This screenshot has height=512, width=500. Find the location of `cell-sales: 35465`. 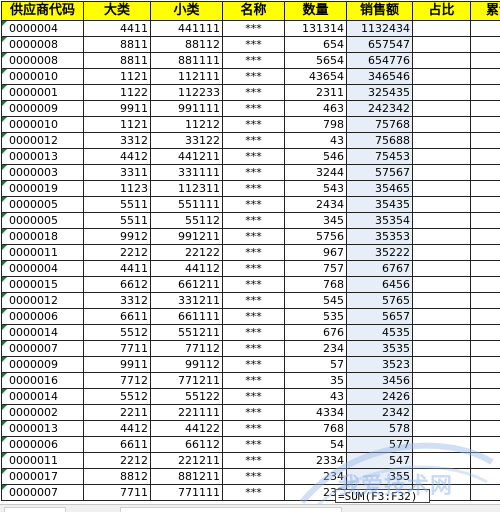

cell-sales: 35465 is located at coordinates (379, 188).